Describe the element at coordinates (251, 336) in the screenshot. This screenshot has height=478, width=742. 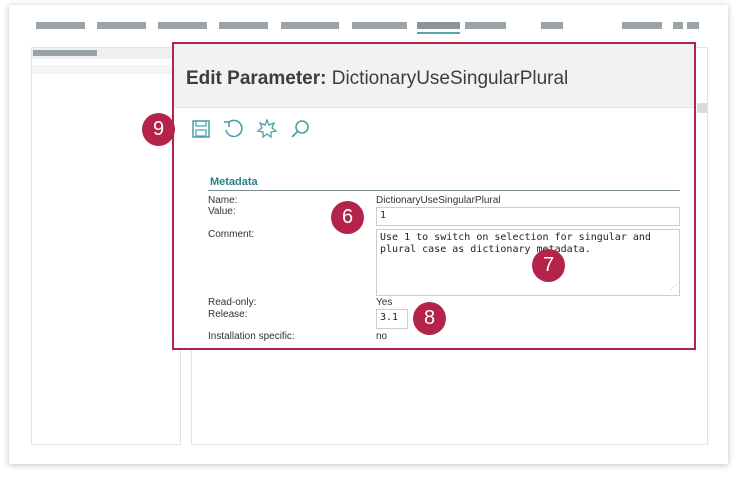
I see `installation-label: Installation specific:` at that location.